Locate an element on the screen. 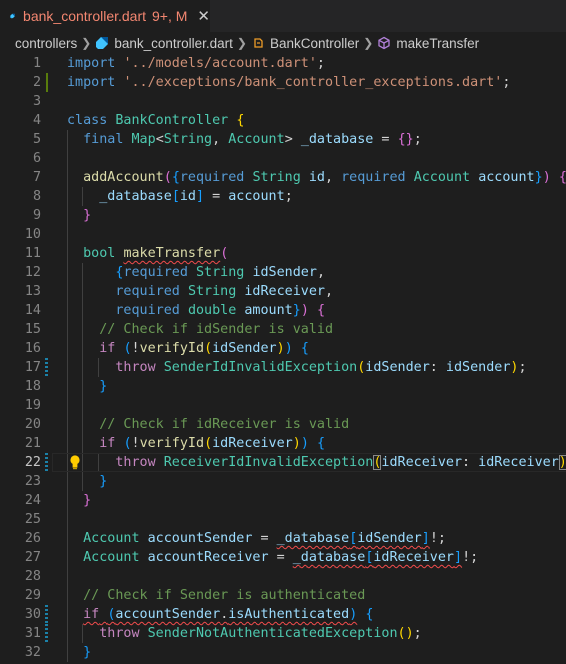 This screenshot has width=566, height=664. code-token: = is located at coordinates (280, 557).